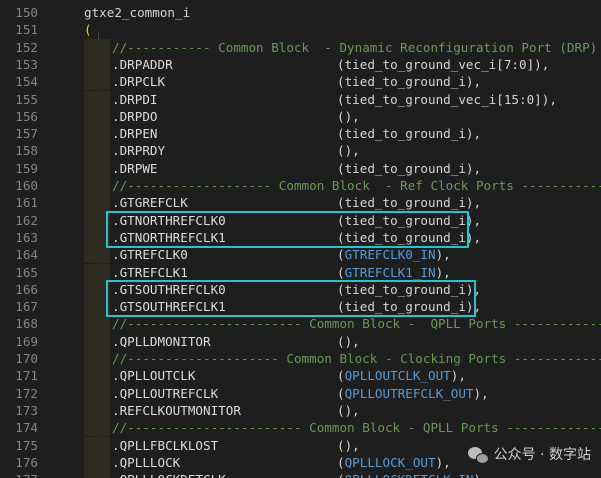 This screenshot has width=601, height=478. What do you see at coordinates (291, 298) in the screenshot?
I see `highlight-box` at bounding box center [291, 298].